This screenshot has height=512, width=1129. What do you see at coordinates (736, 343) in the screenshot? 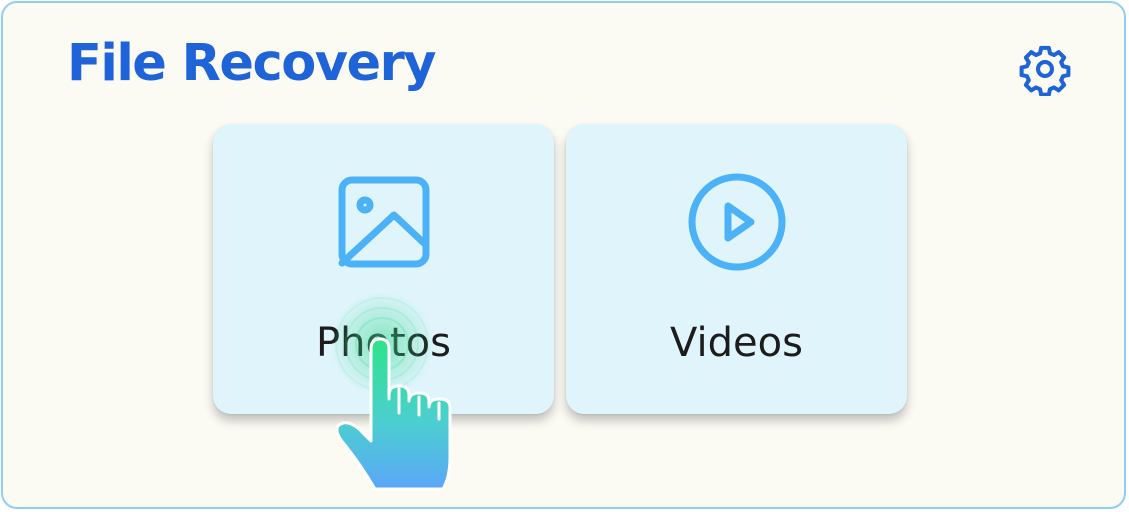
I see `videos-label: Videos` at bounding box center [736, 343].